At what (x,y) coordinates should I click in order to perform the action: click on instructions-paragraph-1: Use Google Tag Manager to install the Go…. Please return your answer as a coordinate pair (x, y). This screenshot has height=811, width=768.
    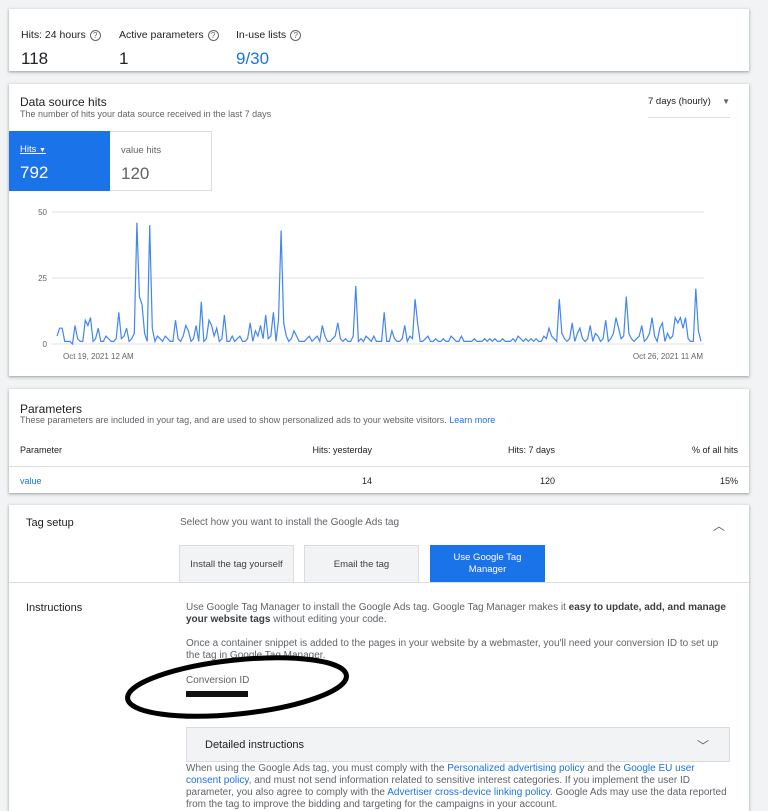
    Looking at the image, I should click on (456, 613).